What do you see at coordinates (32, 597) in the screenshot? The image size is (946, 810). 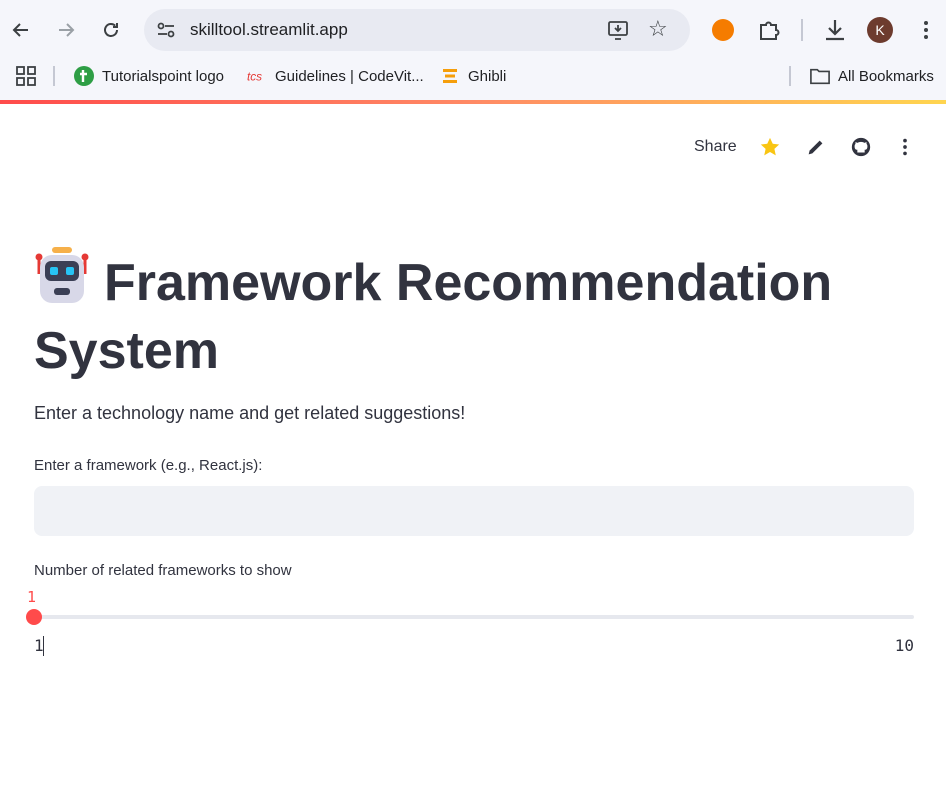 I see `slider-current-value: 1` at bounding box center [32, 597].